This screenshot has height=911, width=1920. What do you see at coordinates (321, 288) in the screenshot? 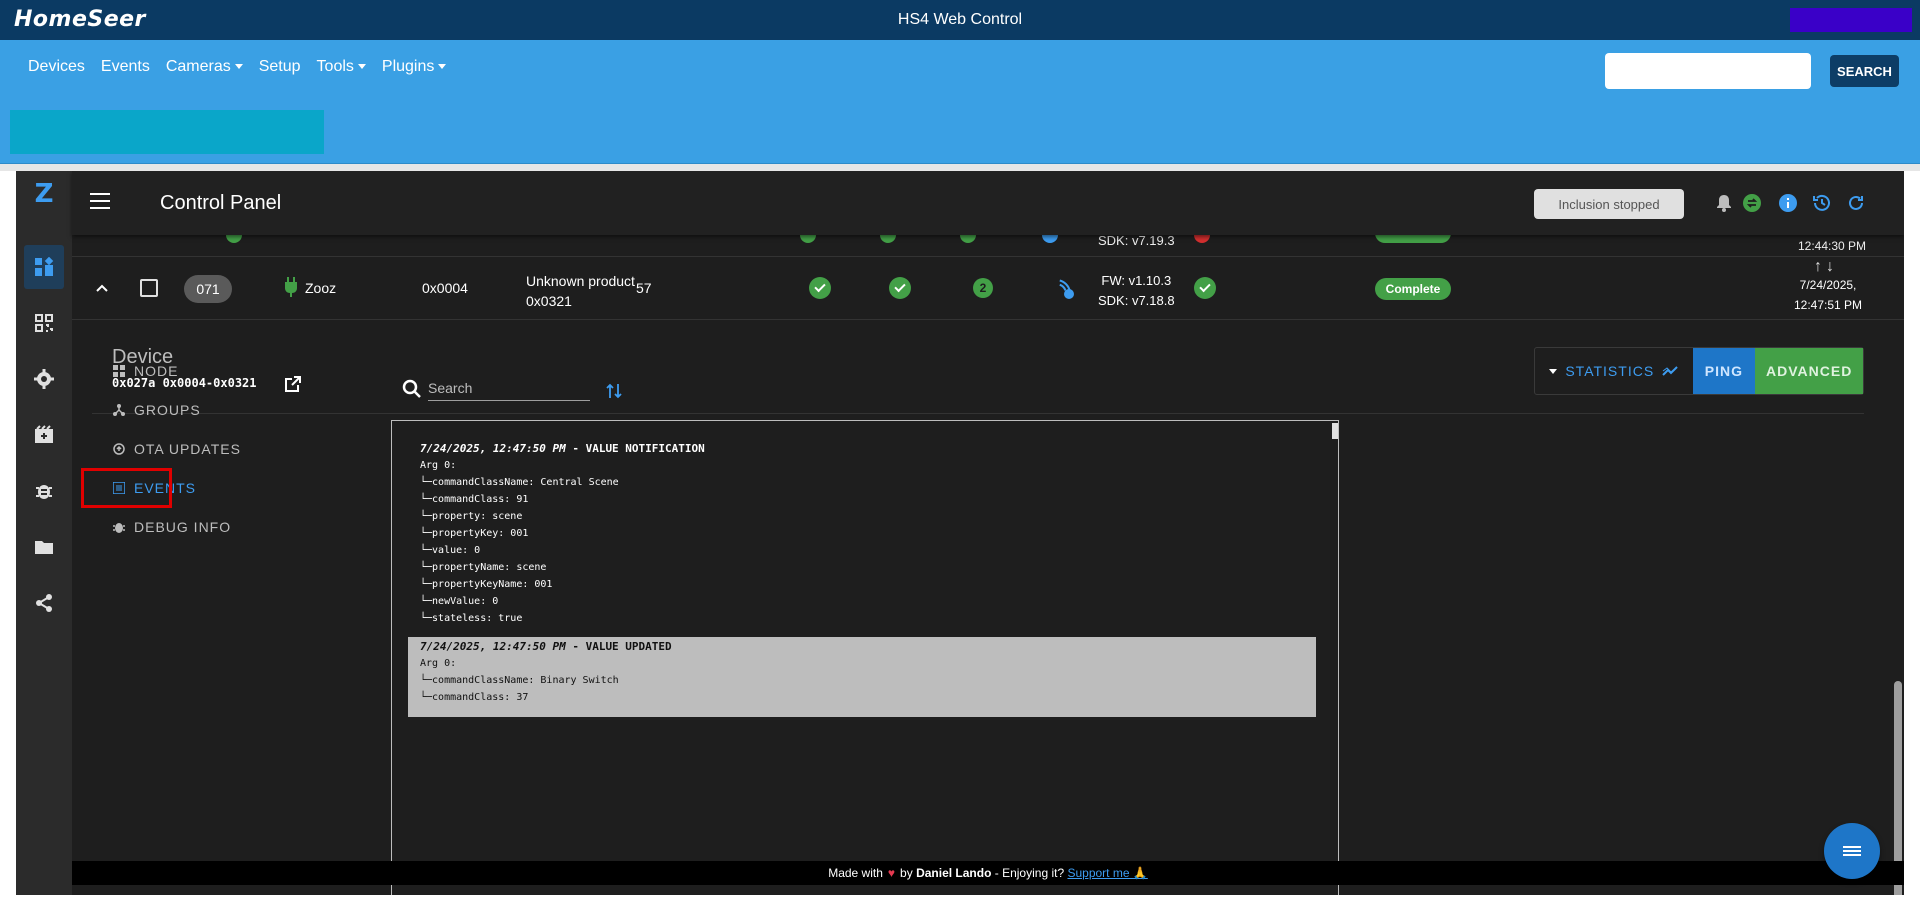
I see `manufacturer: Zooz` at bounding box center [321, 288].